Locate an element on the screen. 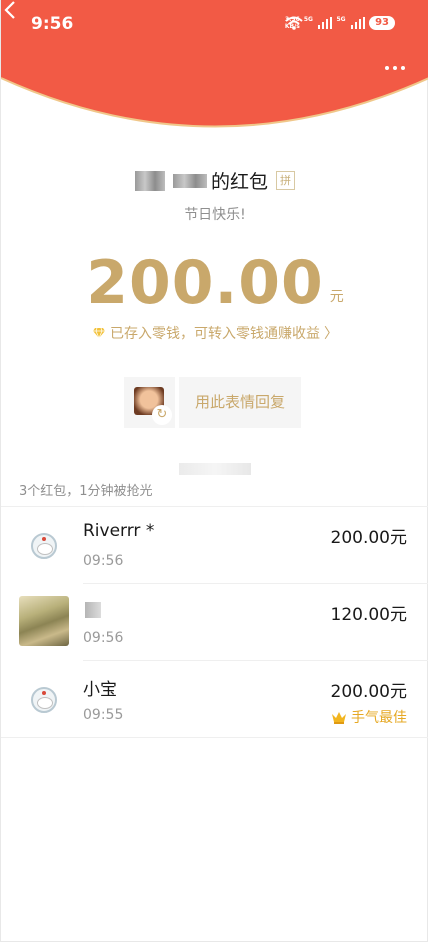  sender-name-blur is located at coordinates (189, 180).